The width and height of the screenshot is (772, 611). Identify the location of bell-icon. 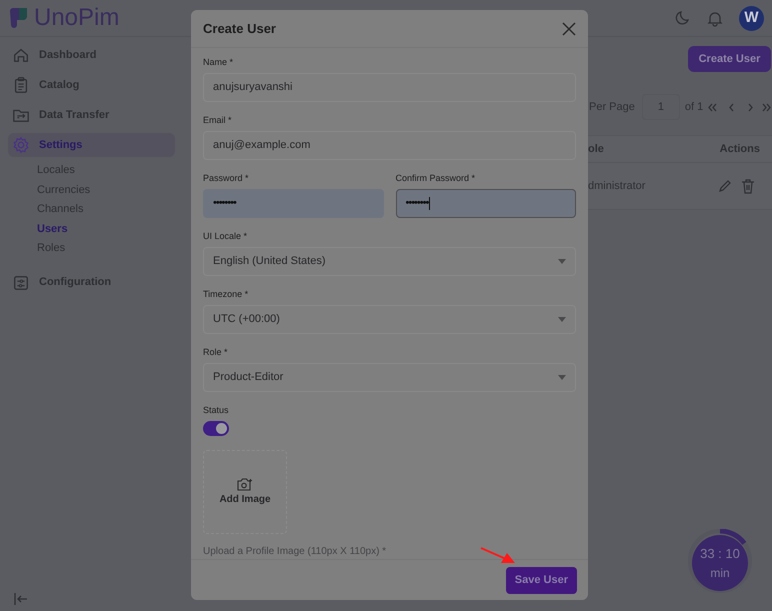
(715, 18).